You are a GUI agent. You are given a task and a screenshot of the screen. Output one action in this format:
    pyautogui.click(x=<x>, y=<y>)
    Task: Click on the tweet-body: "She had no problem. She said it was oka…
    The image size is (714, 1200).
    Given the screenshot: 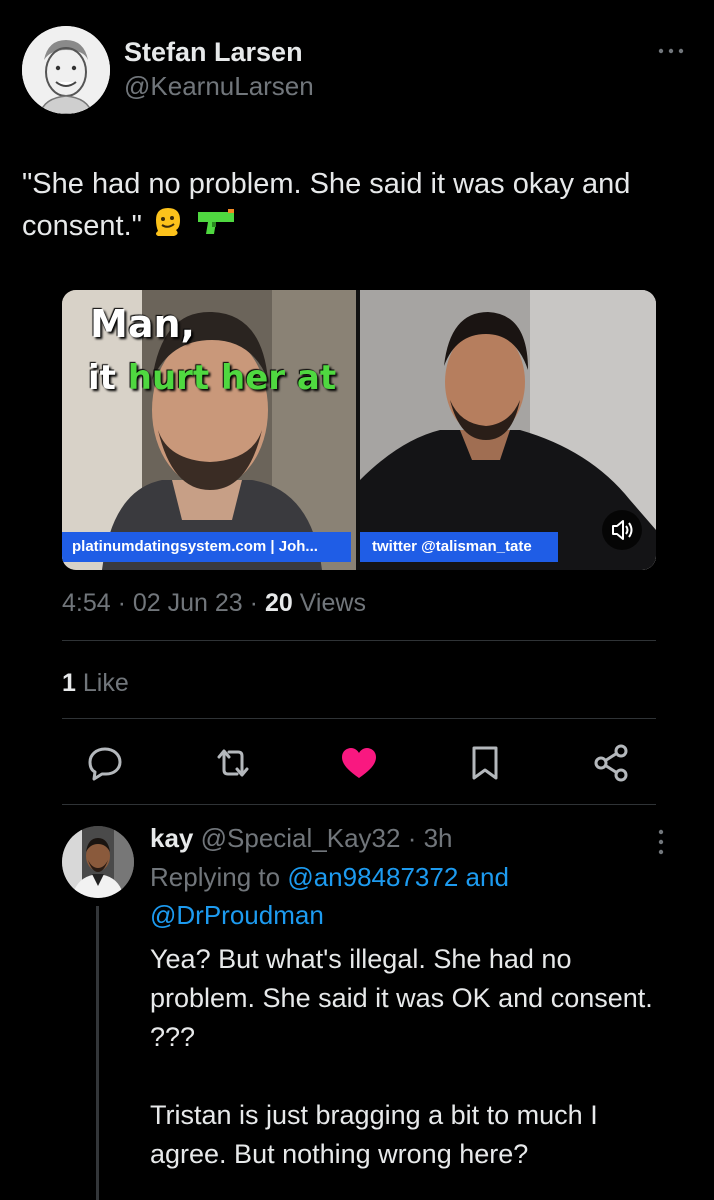 What is the action you would take?
    pyautogui.click(x=326, y=205)
    